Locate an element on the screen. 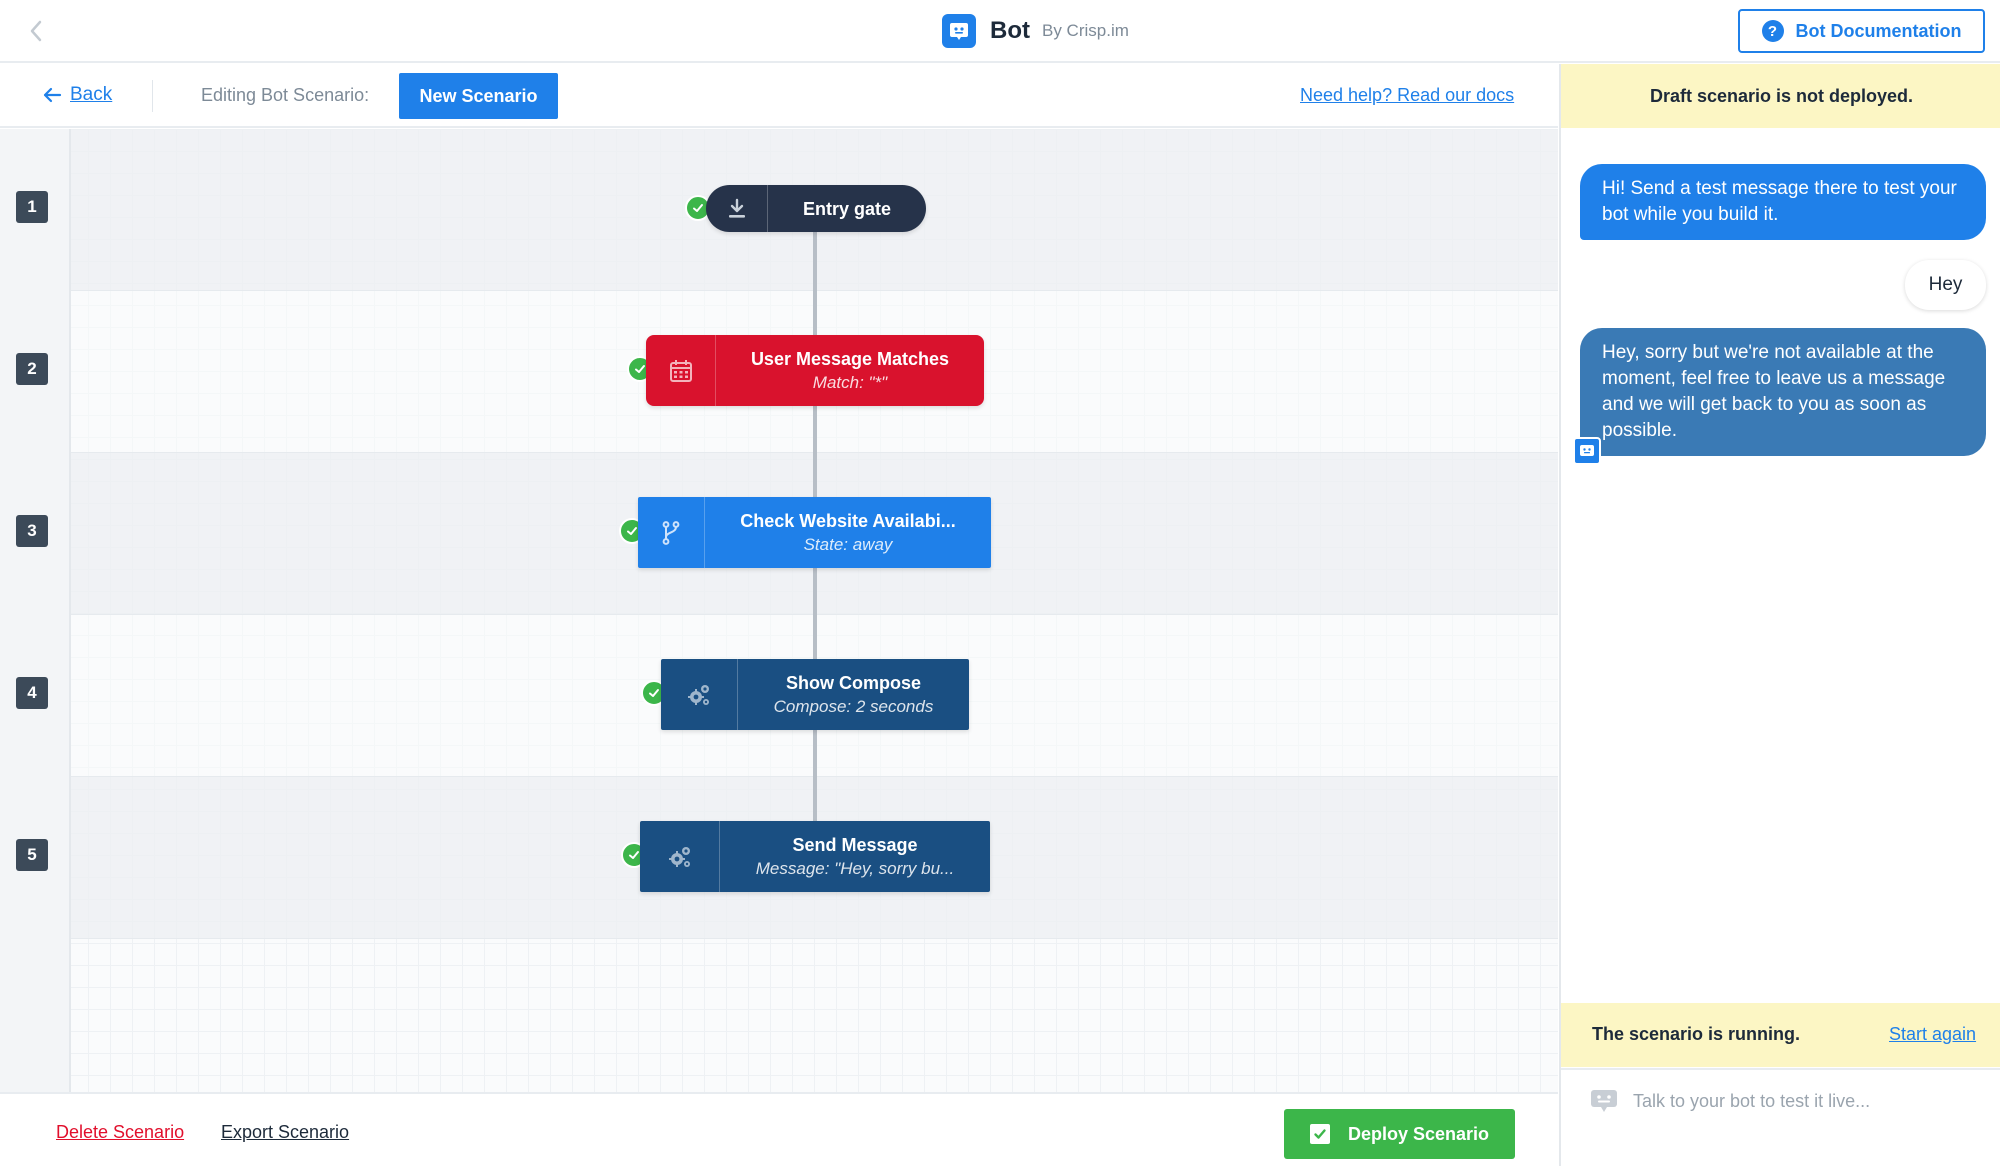 Image resolution: width=2000 pixels, height=1166 pixels. bot-logo-icon is located at coordinates (959, 31).